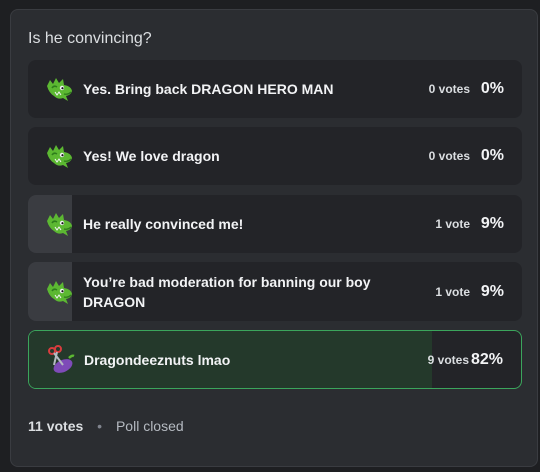 The width and height of the screenshot is (540, 472). What do you see at coordinates (163, 224) in the screenshot?
I see `answer-label: He really convinced me!` at bounding box center [163, 224].